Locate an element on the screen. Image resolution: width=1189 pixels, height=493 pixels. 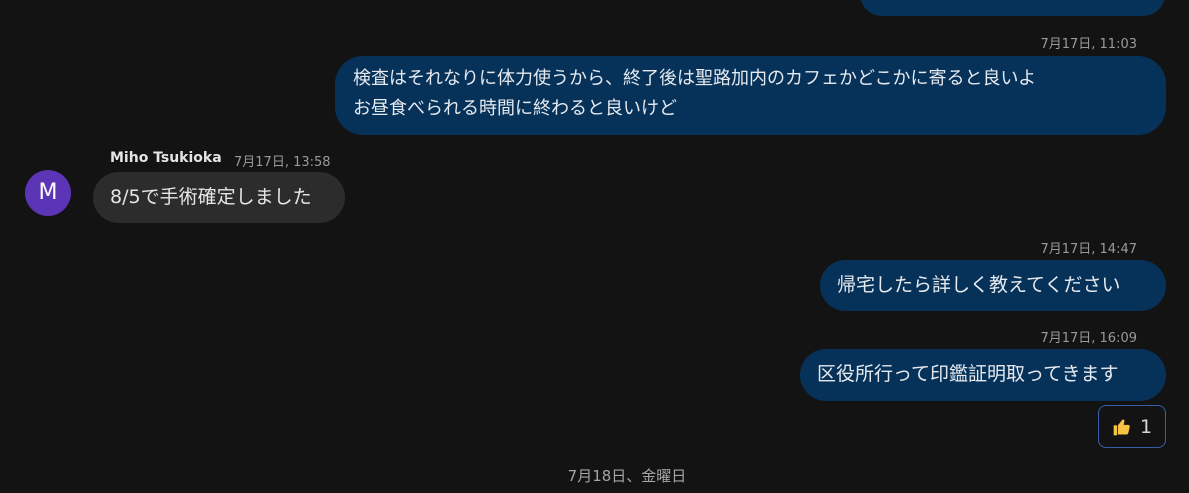
message-bubble: 8/5で手術確定しました is located at coordinates (219, 197).